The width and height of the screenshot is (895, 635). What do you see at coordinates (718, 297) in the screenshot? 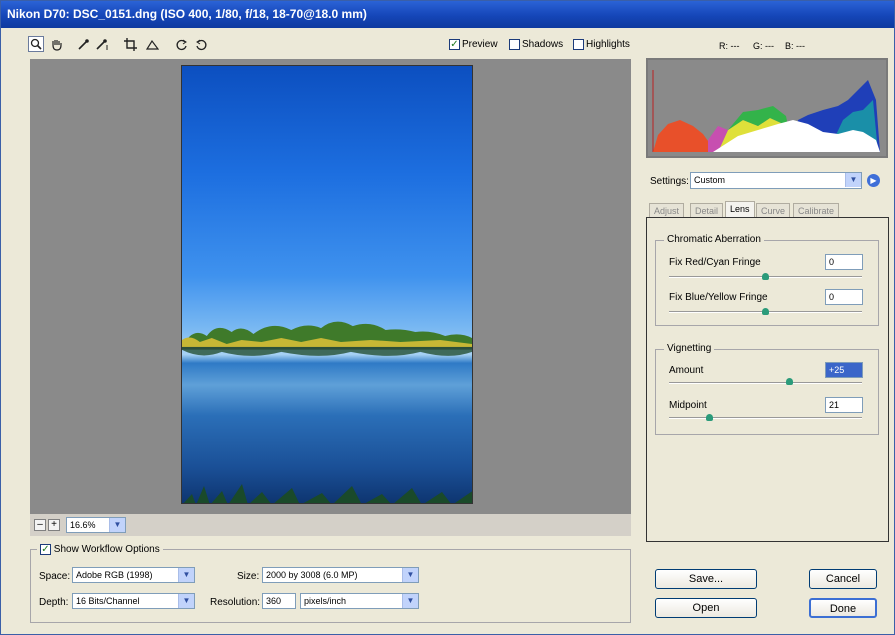
I see `blue-yellow-label: Fix Blue/Yellow Fringe` at bounding box center [718, 297].